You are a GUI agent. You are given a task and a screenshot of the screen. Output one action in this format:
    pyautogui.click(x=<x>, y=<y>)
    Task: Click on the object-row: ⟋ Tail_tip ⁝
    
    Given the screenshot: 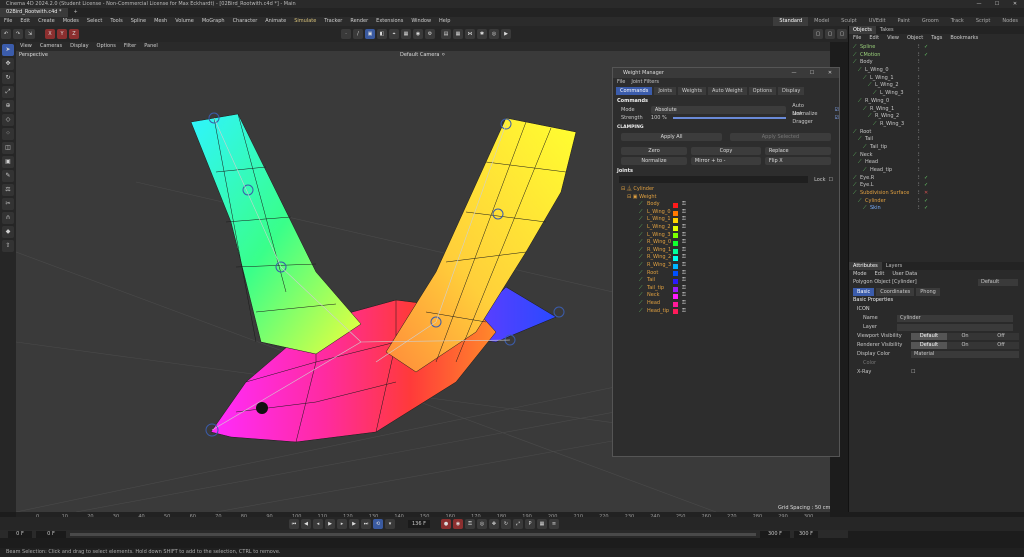 What is the action you would take?
    pyautogui.click(x=936, y=148)
    